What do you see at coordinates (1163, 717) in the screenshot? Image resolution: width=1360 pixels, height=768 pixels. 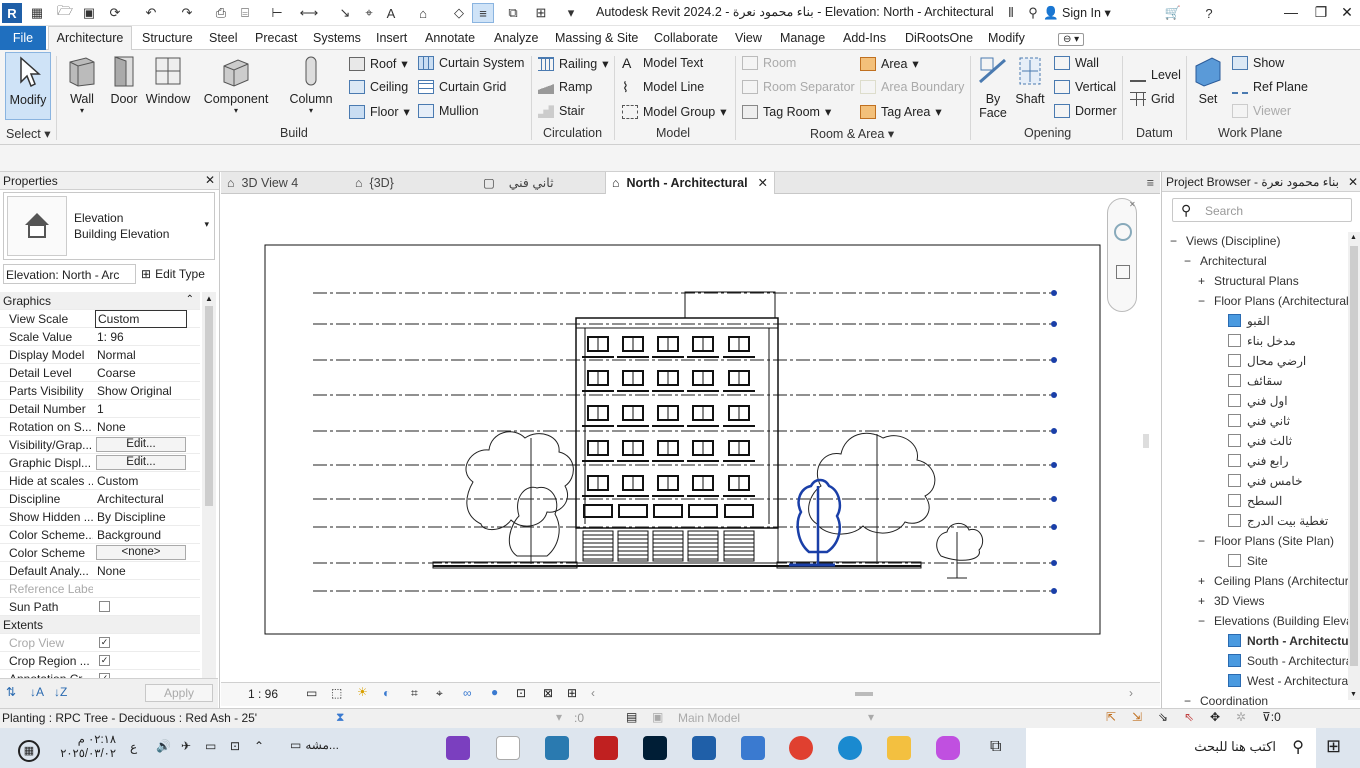 I see `select-pinned-icon: ⇘` at bounding box center [1163, 717].